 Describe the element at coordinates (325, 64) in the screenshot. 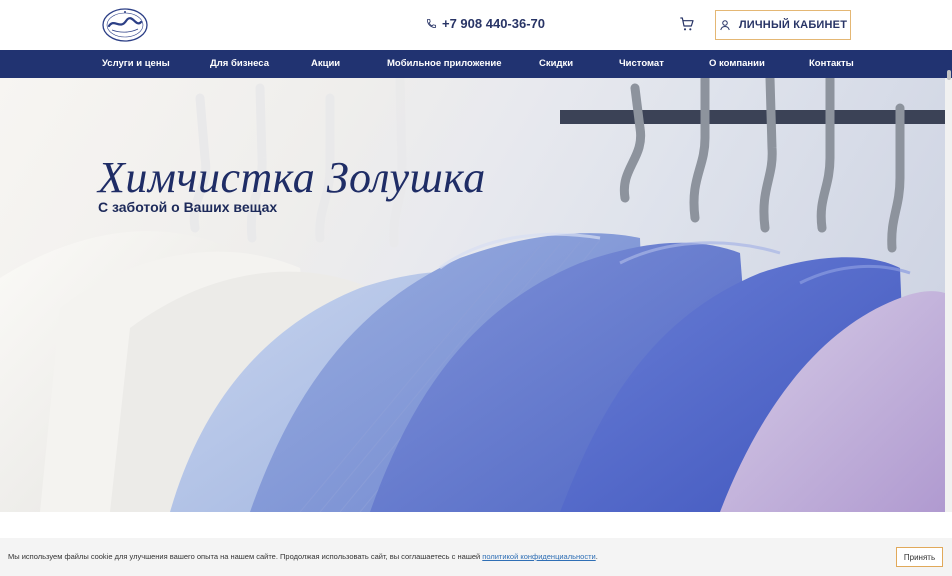

I see `nav-item-promotions: Акции` at that location.